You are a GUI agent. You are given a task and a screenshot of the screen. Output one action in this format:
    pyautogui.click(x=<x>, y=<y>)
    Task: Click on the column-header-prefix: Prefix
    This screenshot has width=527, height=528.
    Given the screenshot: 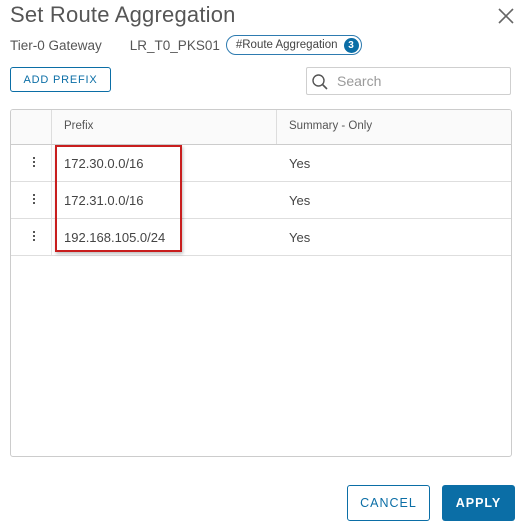 What is the action you would take?
    pyautogui.click(x=78, y=126)
    